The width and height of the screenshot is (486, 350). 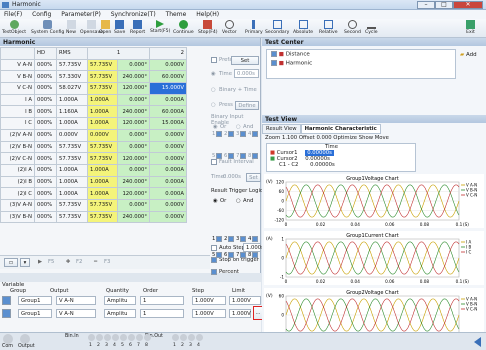 I want to click on cycle-button: Cycle, so click(x=371, y=27).